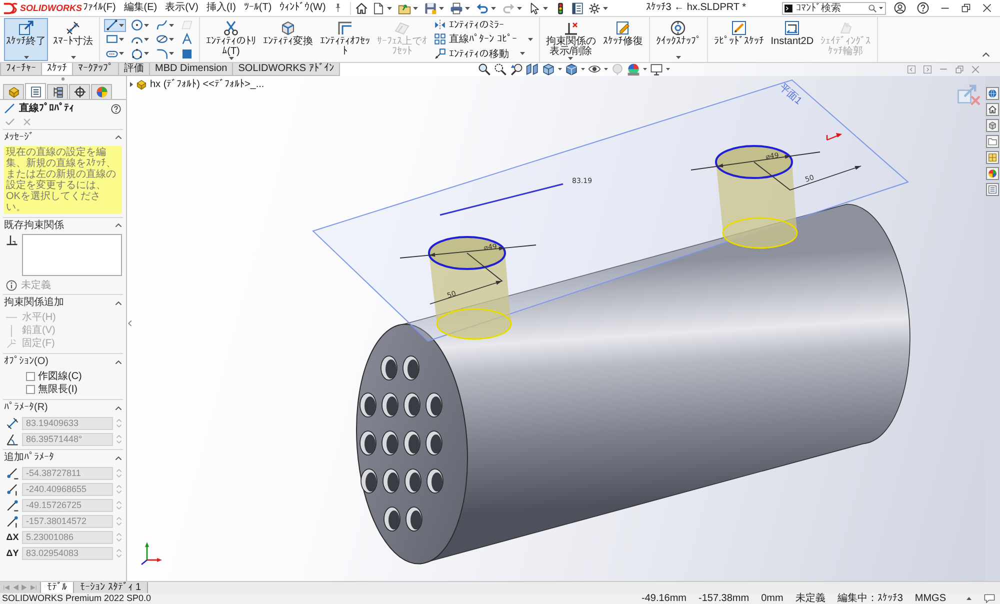  Describe the element at coordinates (134, 69) in the screenshot. I see `ribbon-tab: 評価` at that location.